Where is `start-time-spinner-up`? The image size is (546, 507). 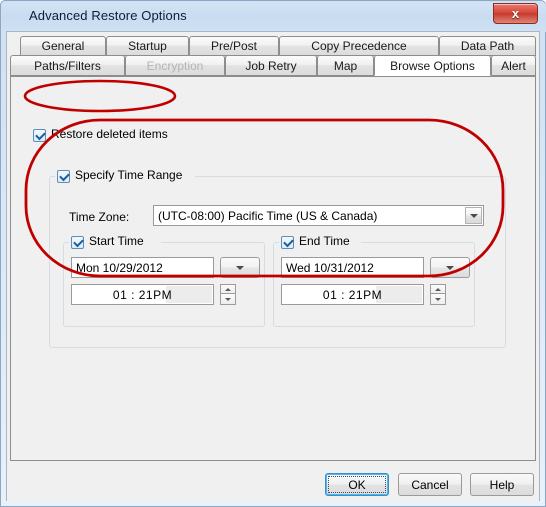
start-time-spinner-up is located at coordinates (228, 289).